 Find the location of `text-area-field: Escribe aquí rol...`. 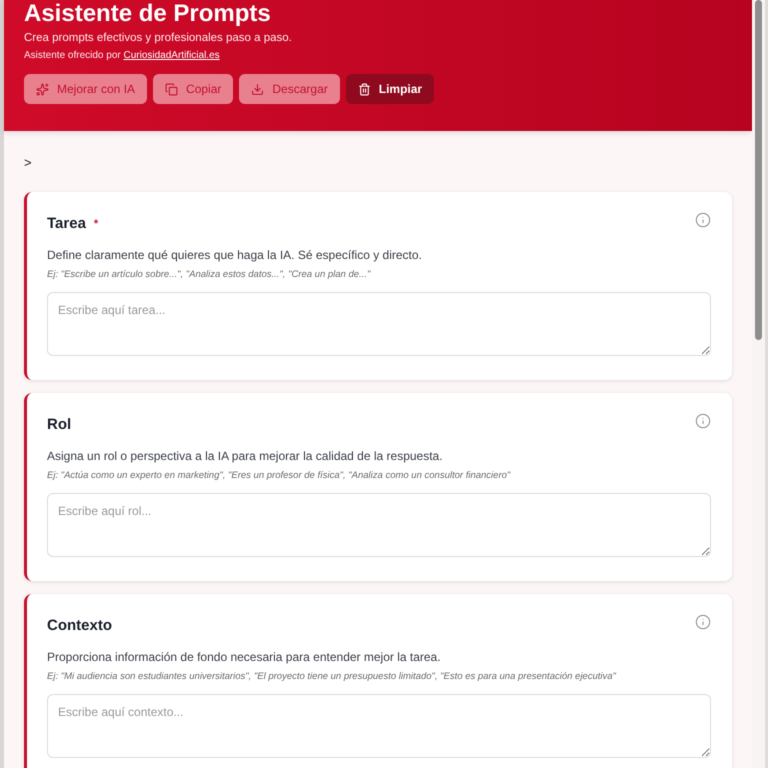

text-area-field: Escribe aquí rol... is located at coordinates (379, 525).